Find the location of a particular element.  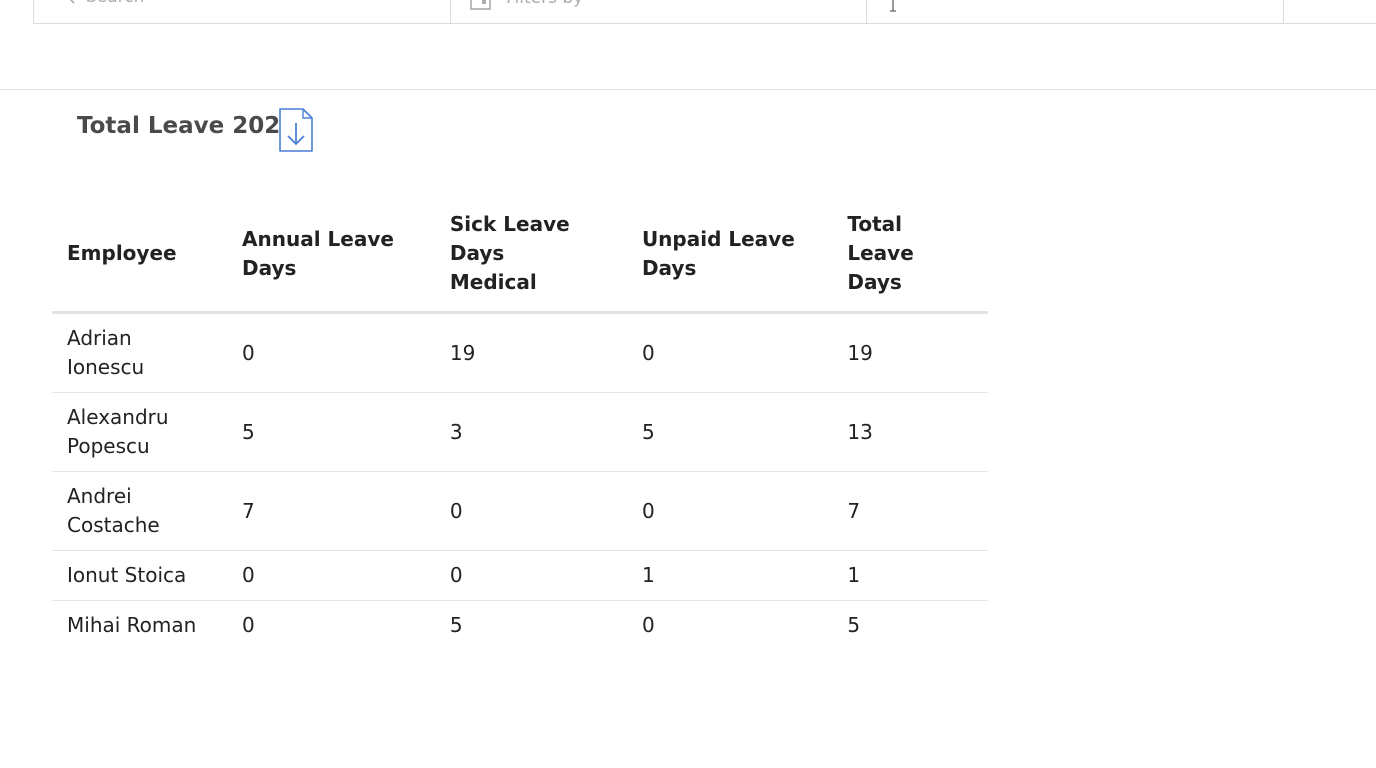

sick-leave-days: 19 is located at coordinates (530, 352).